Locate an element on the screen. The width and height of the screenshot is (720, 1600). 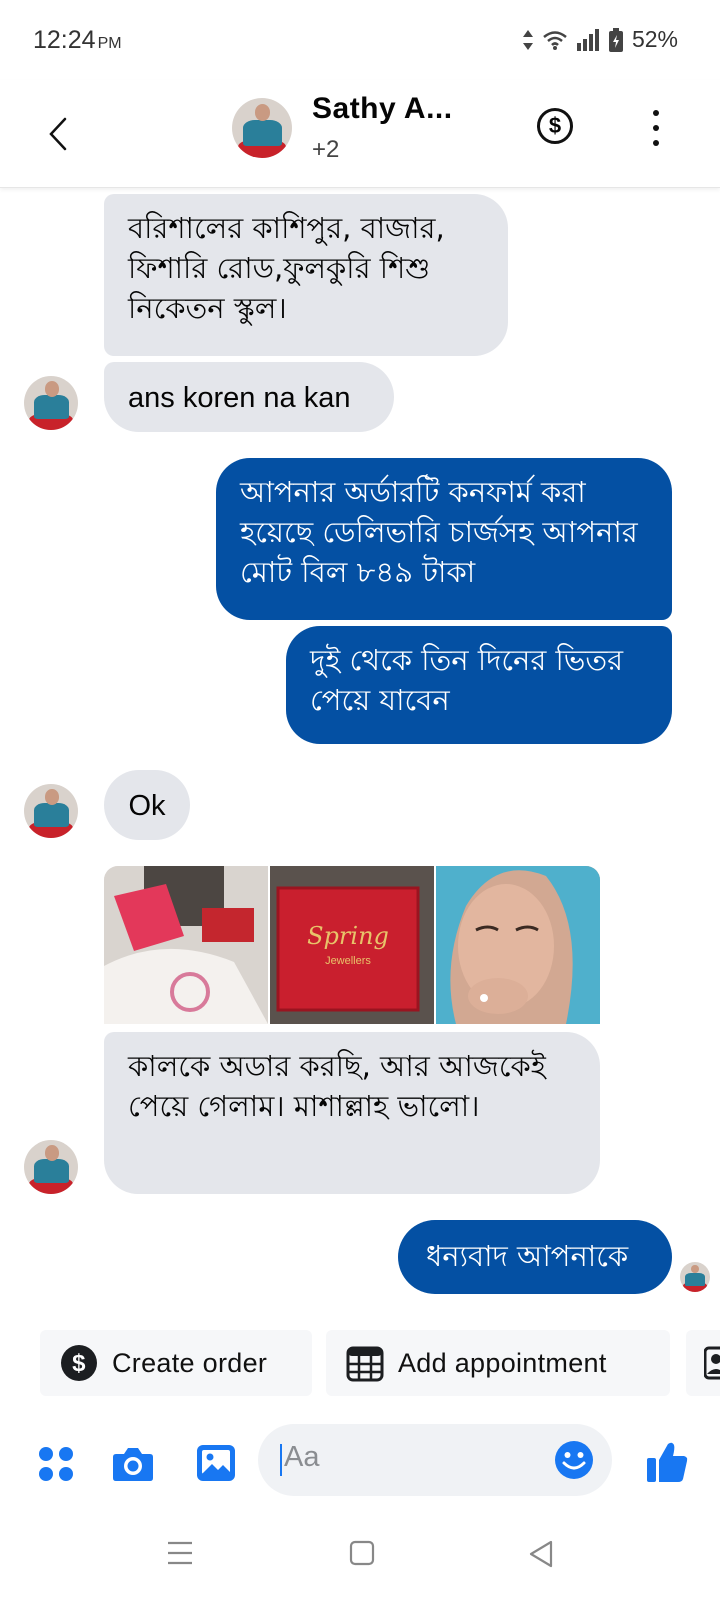
photo-attachment: Spring Jewellers is located at coordinates (352, 945).